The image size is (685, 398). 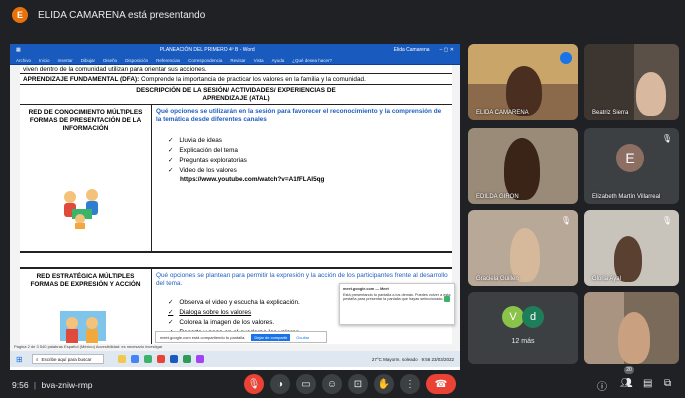 I want to click on end-call-button: ☎, so click(x=441, y=384).